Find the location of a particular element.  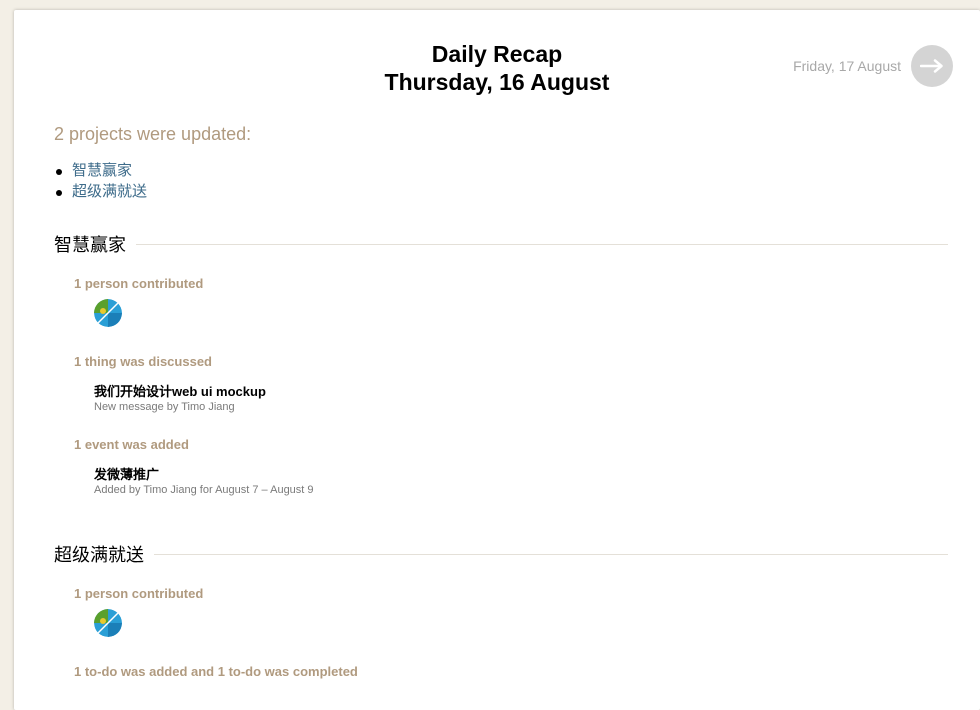

discussion-title: 我们开始设计web ui mockup is located at coordinates (180, 390).